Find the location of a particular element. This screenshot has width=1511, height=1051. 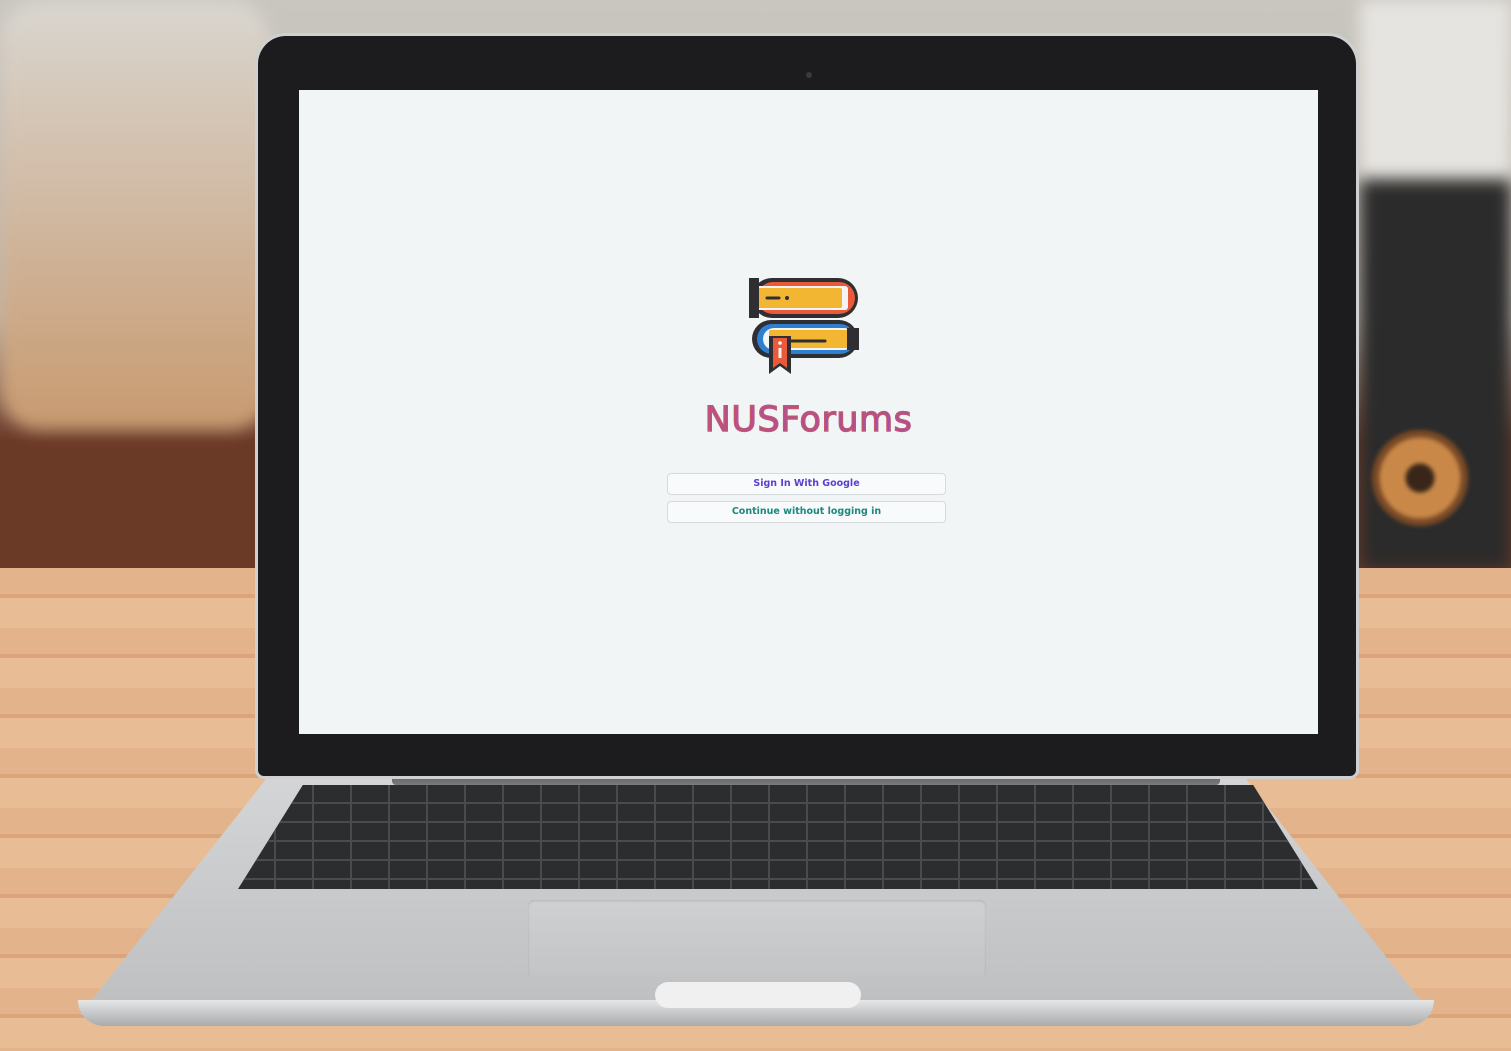

brand-title: NUSForums is located at coordinates (808, 419).